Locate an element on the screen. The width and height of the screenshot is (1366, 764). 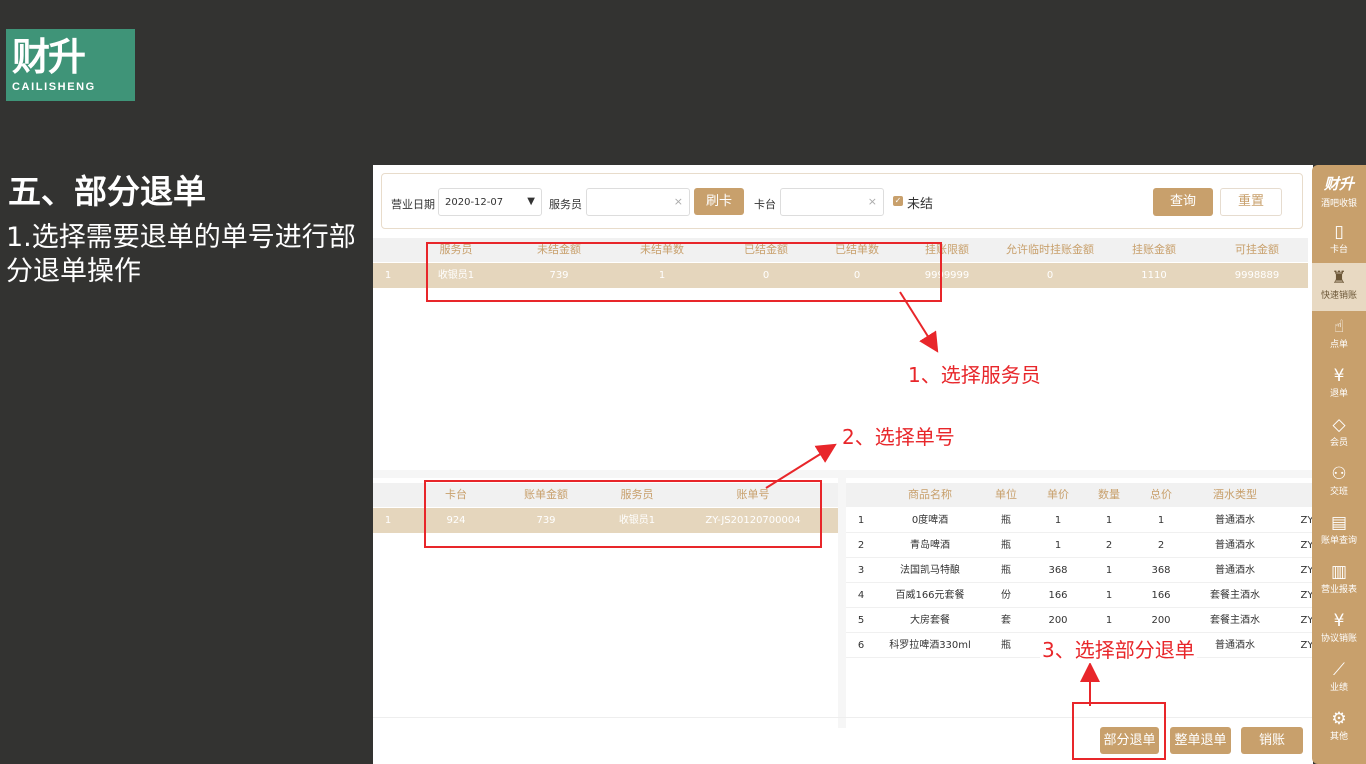
arrow-step1 is located at coordinates (919, 322).